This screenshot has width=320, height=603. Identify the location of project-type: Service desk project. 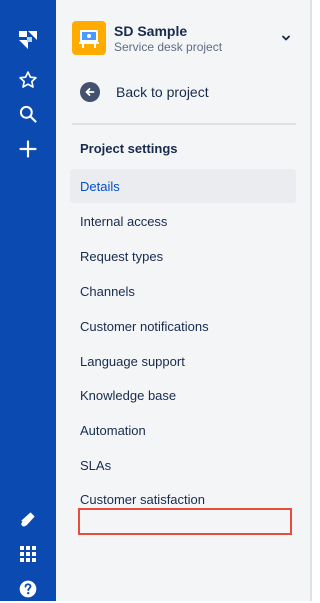
(168, 46).